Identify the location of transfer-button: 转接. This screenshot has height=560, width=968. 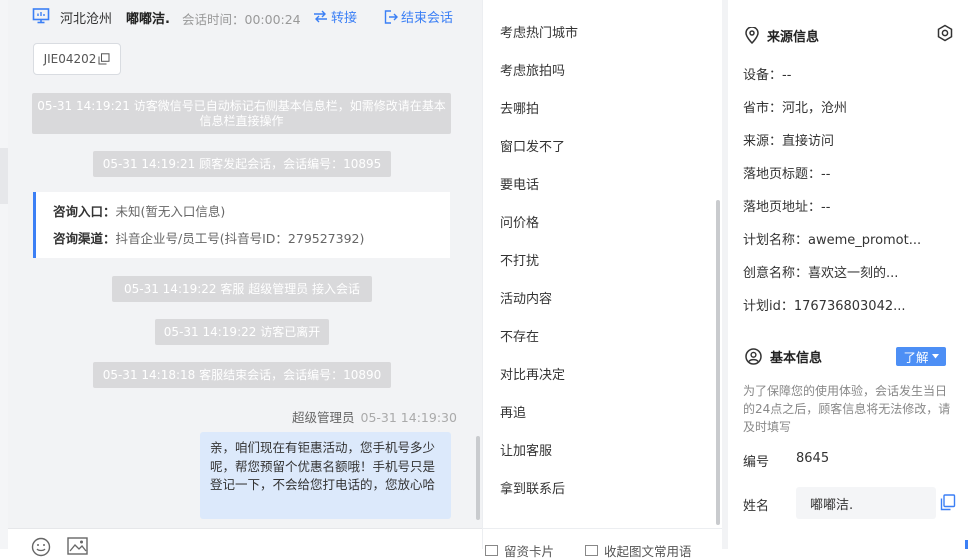
(335, 16).